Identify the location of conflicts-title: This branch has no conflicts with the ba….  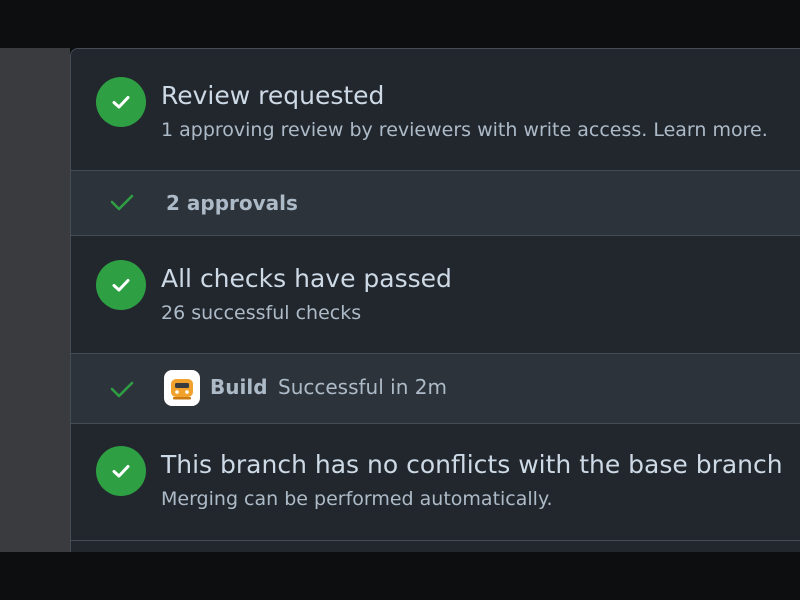
(472, 464).